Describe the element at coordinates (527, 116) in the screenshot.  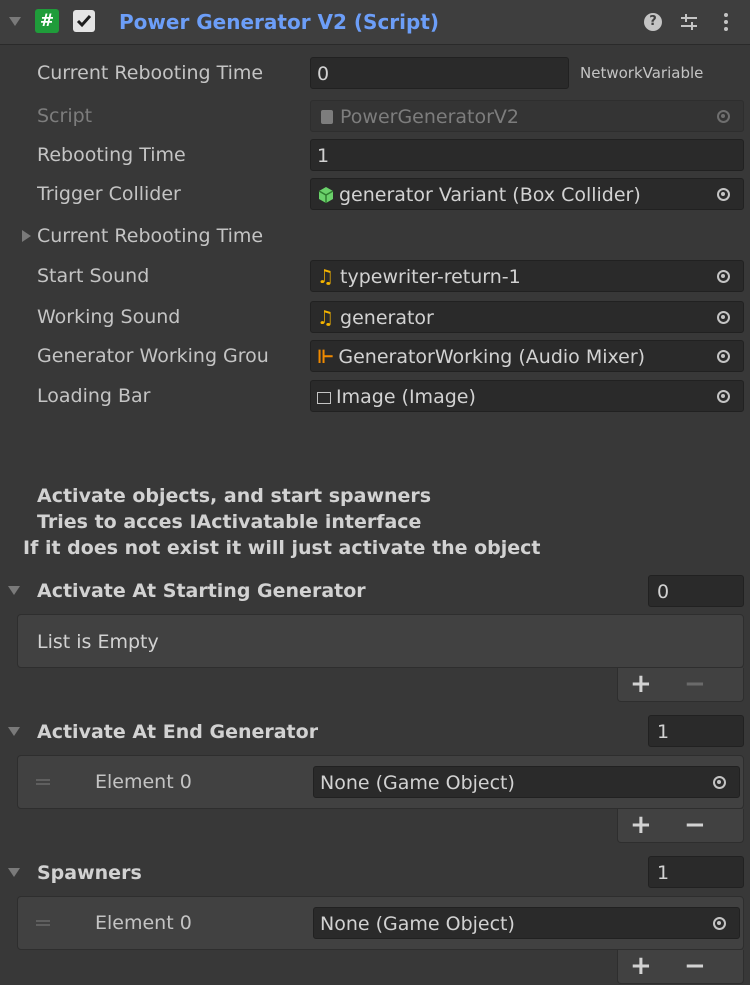
I see `script-field: PowerGeneratorV2` at that location.